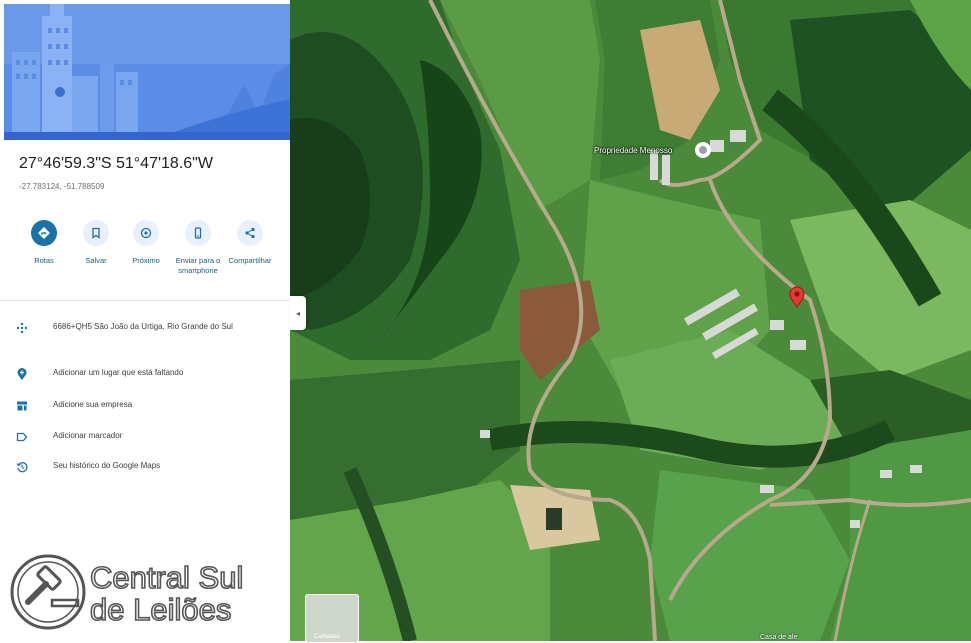 The image size is (971, 643). What do you see at coordinates (146, 260) in the screenshot?
I see `nearby-label: Próximo` at bounding box center [146, 260].